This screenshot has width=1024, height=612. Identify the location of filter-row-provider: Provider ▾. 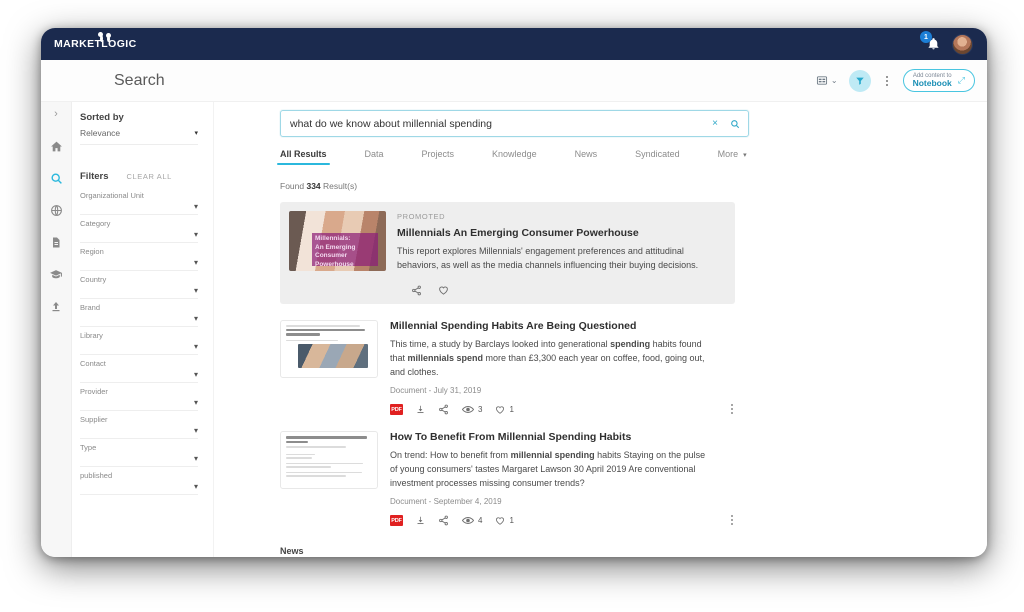
(139, 397).